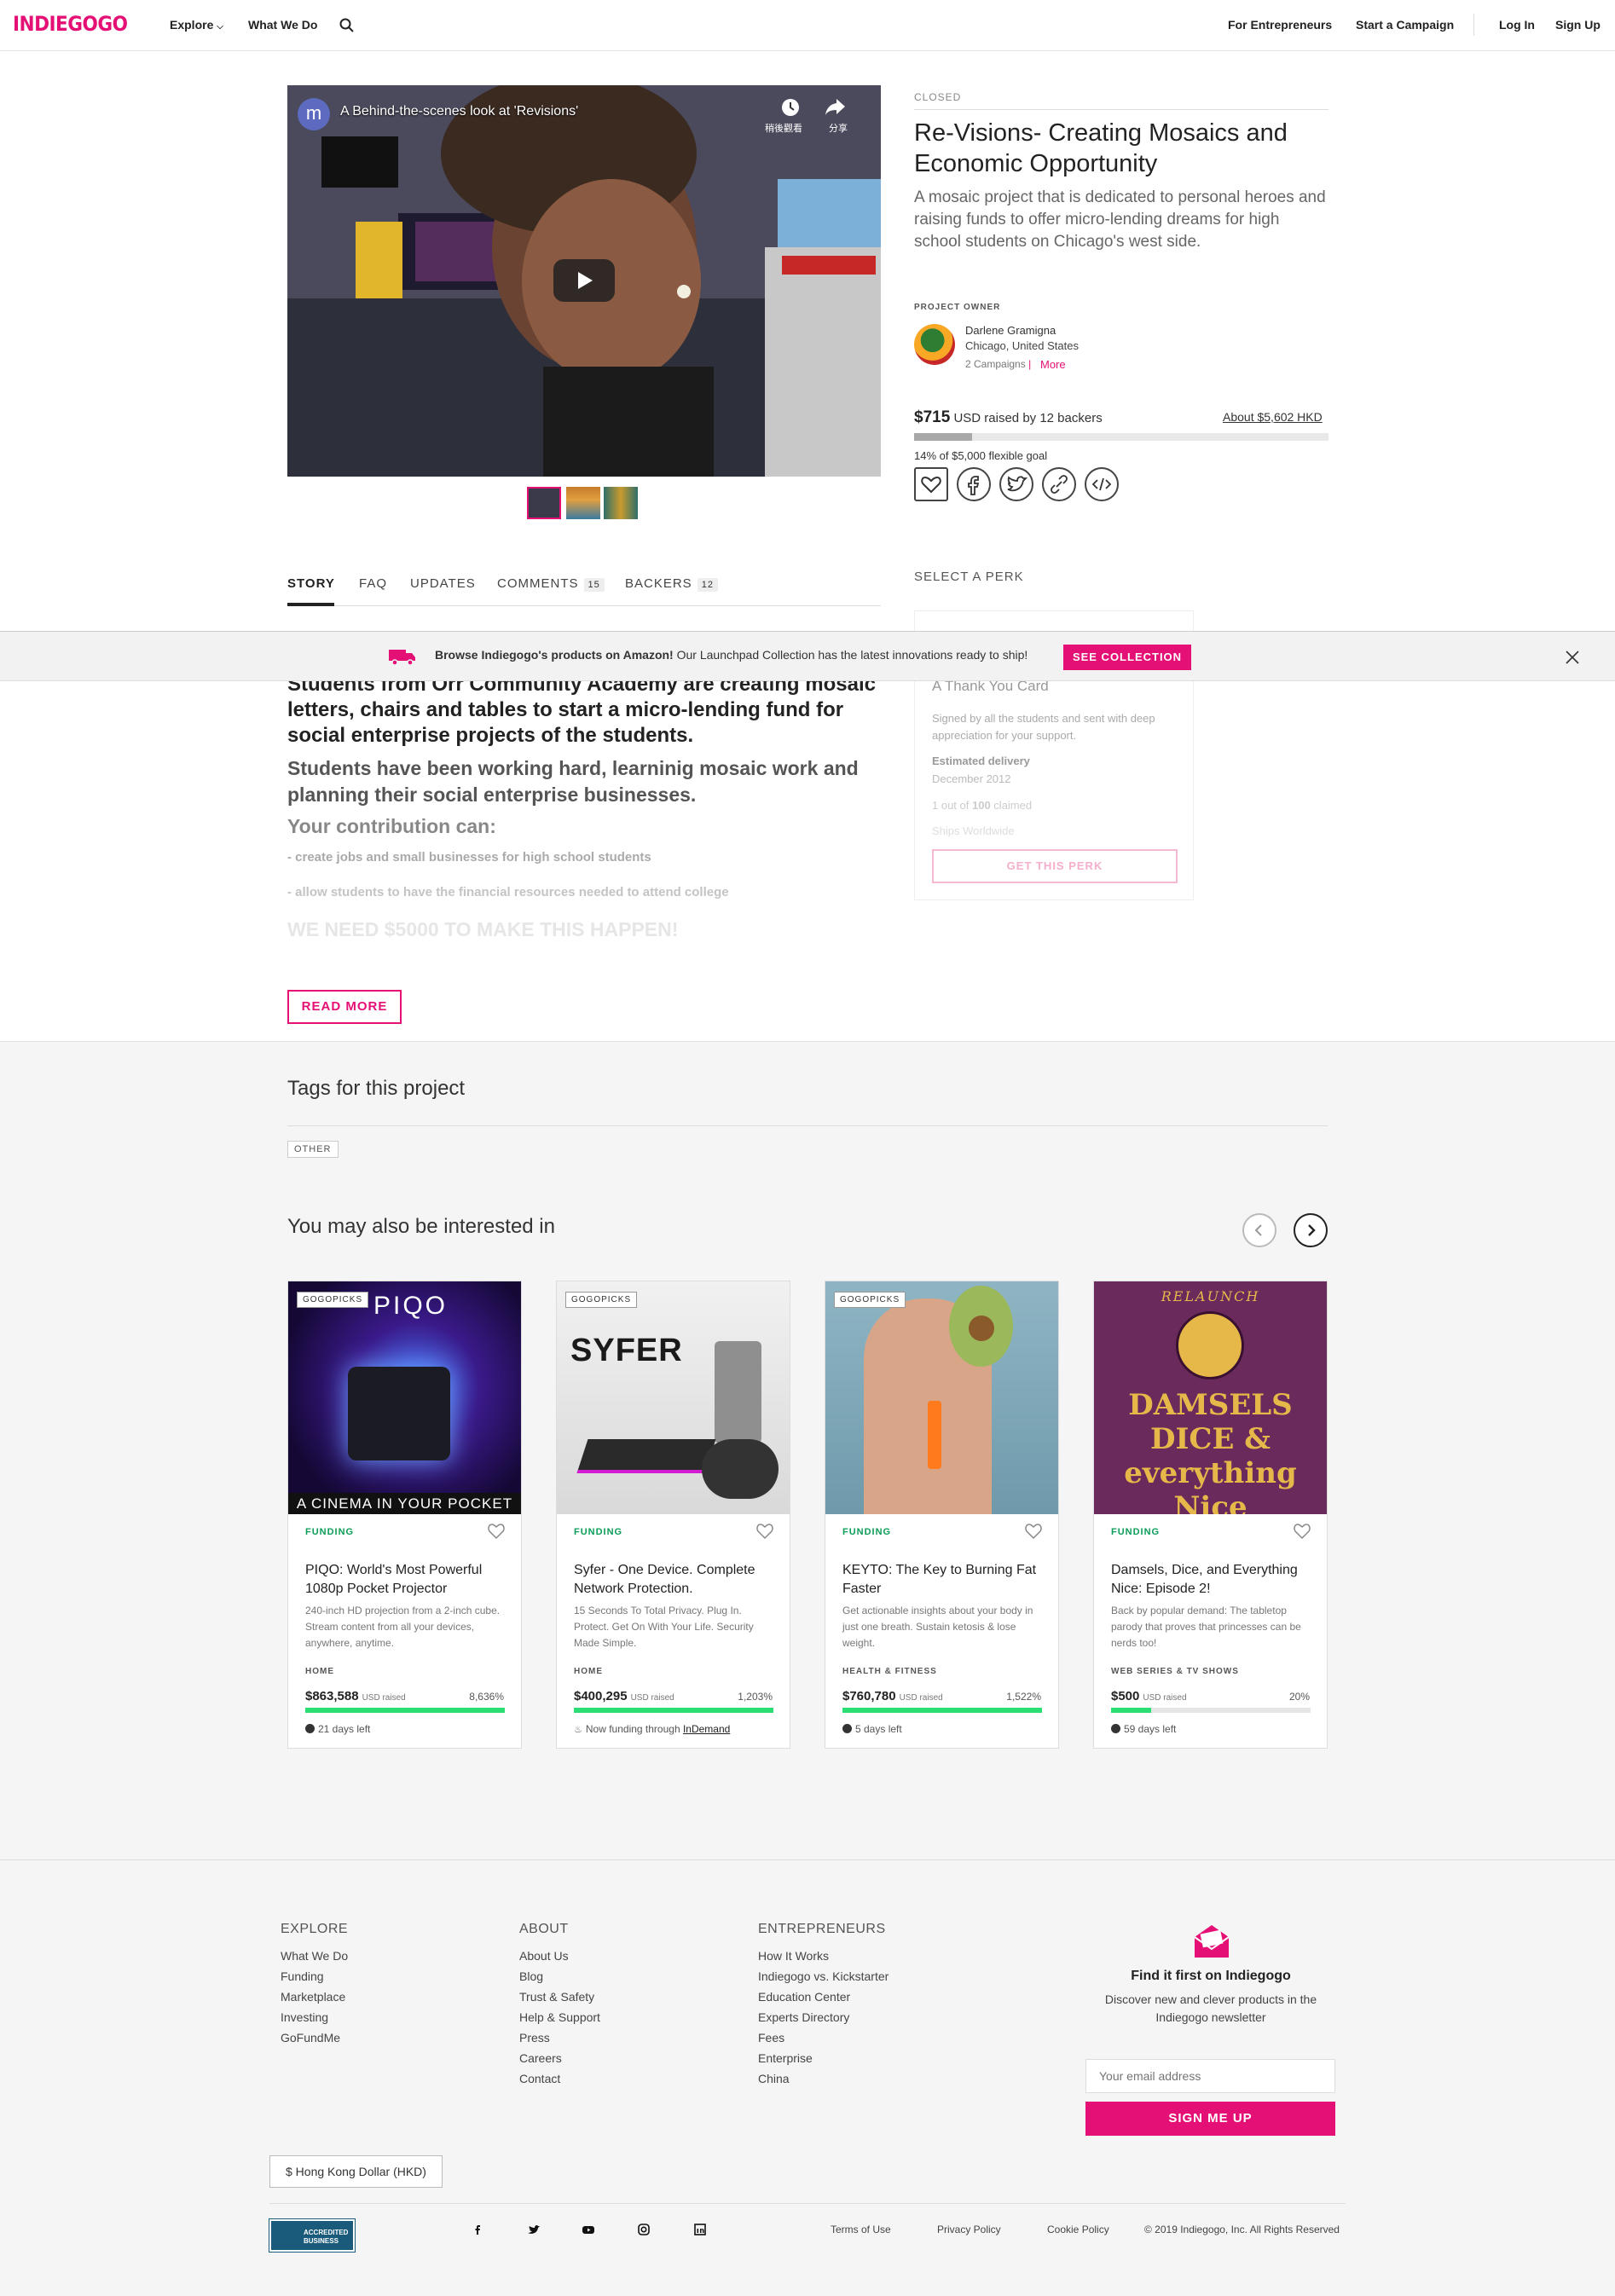  What do you see at coordinates (823, 2038) in the screenshot?
I see `footer-link: Fees` at bounding box center [823, 2038].